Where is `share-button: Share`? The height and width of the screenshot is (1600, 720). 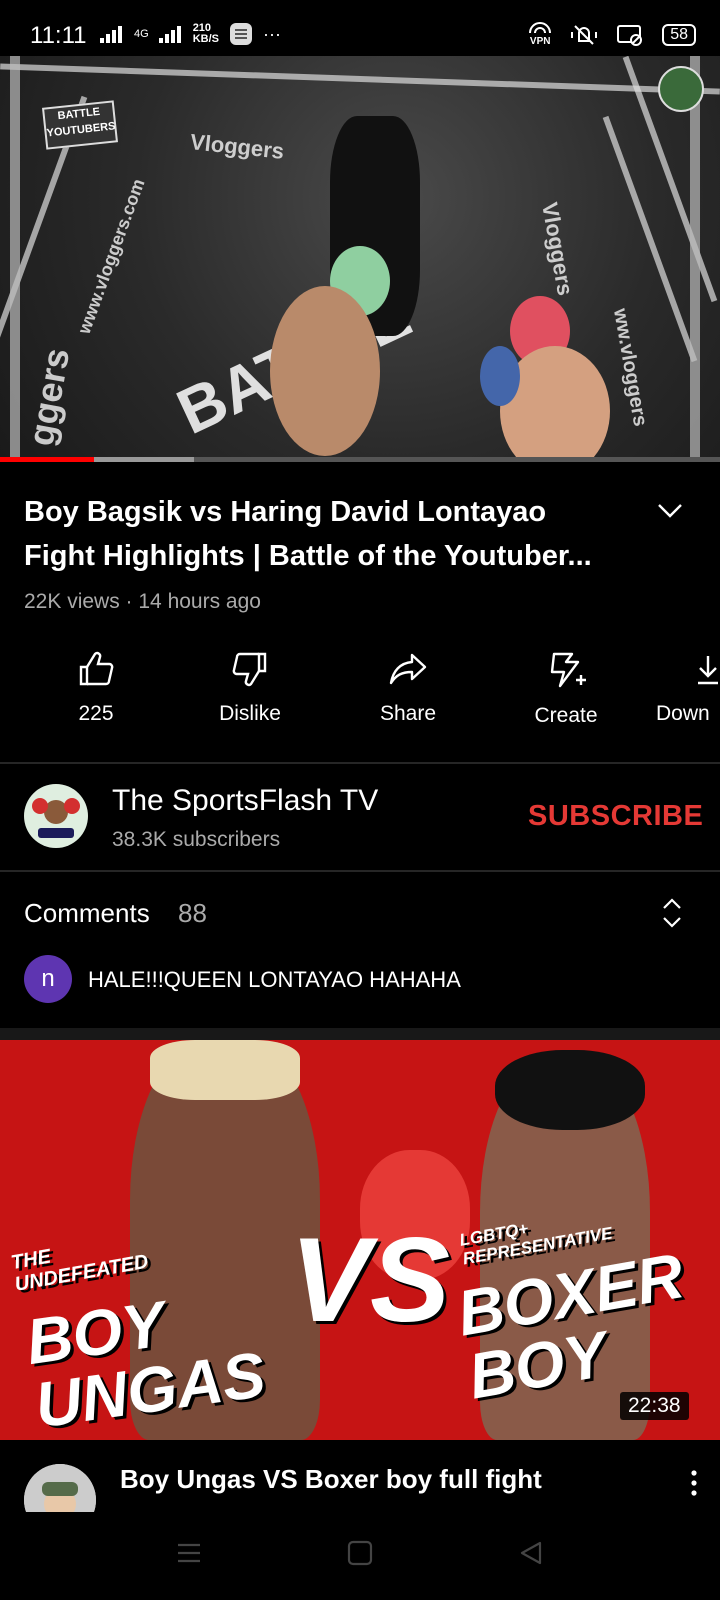
share-button: Share is located at coordinates (408, 688).